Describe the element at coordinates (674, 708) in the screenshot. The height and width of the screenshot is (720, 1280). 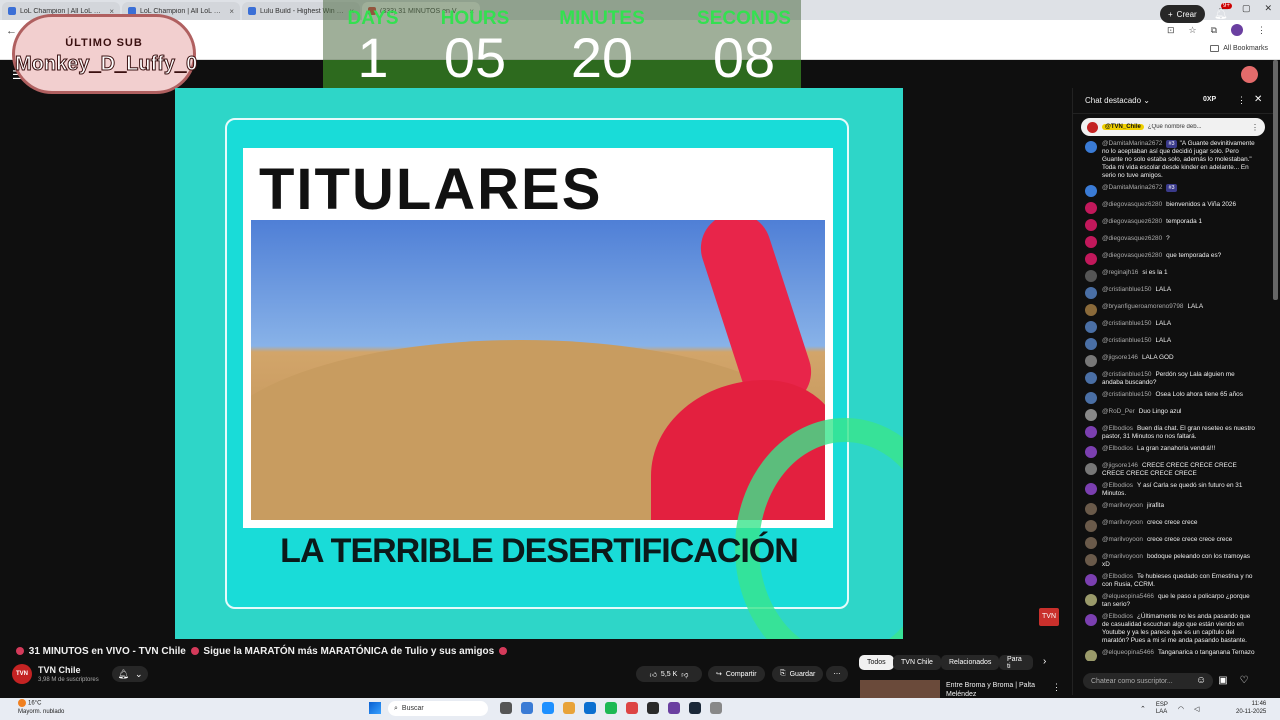
I see `discord-icon` at that location.